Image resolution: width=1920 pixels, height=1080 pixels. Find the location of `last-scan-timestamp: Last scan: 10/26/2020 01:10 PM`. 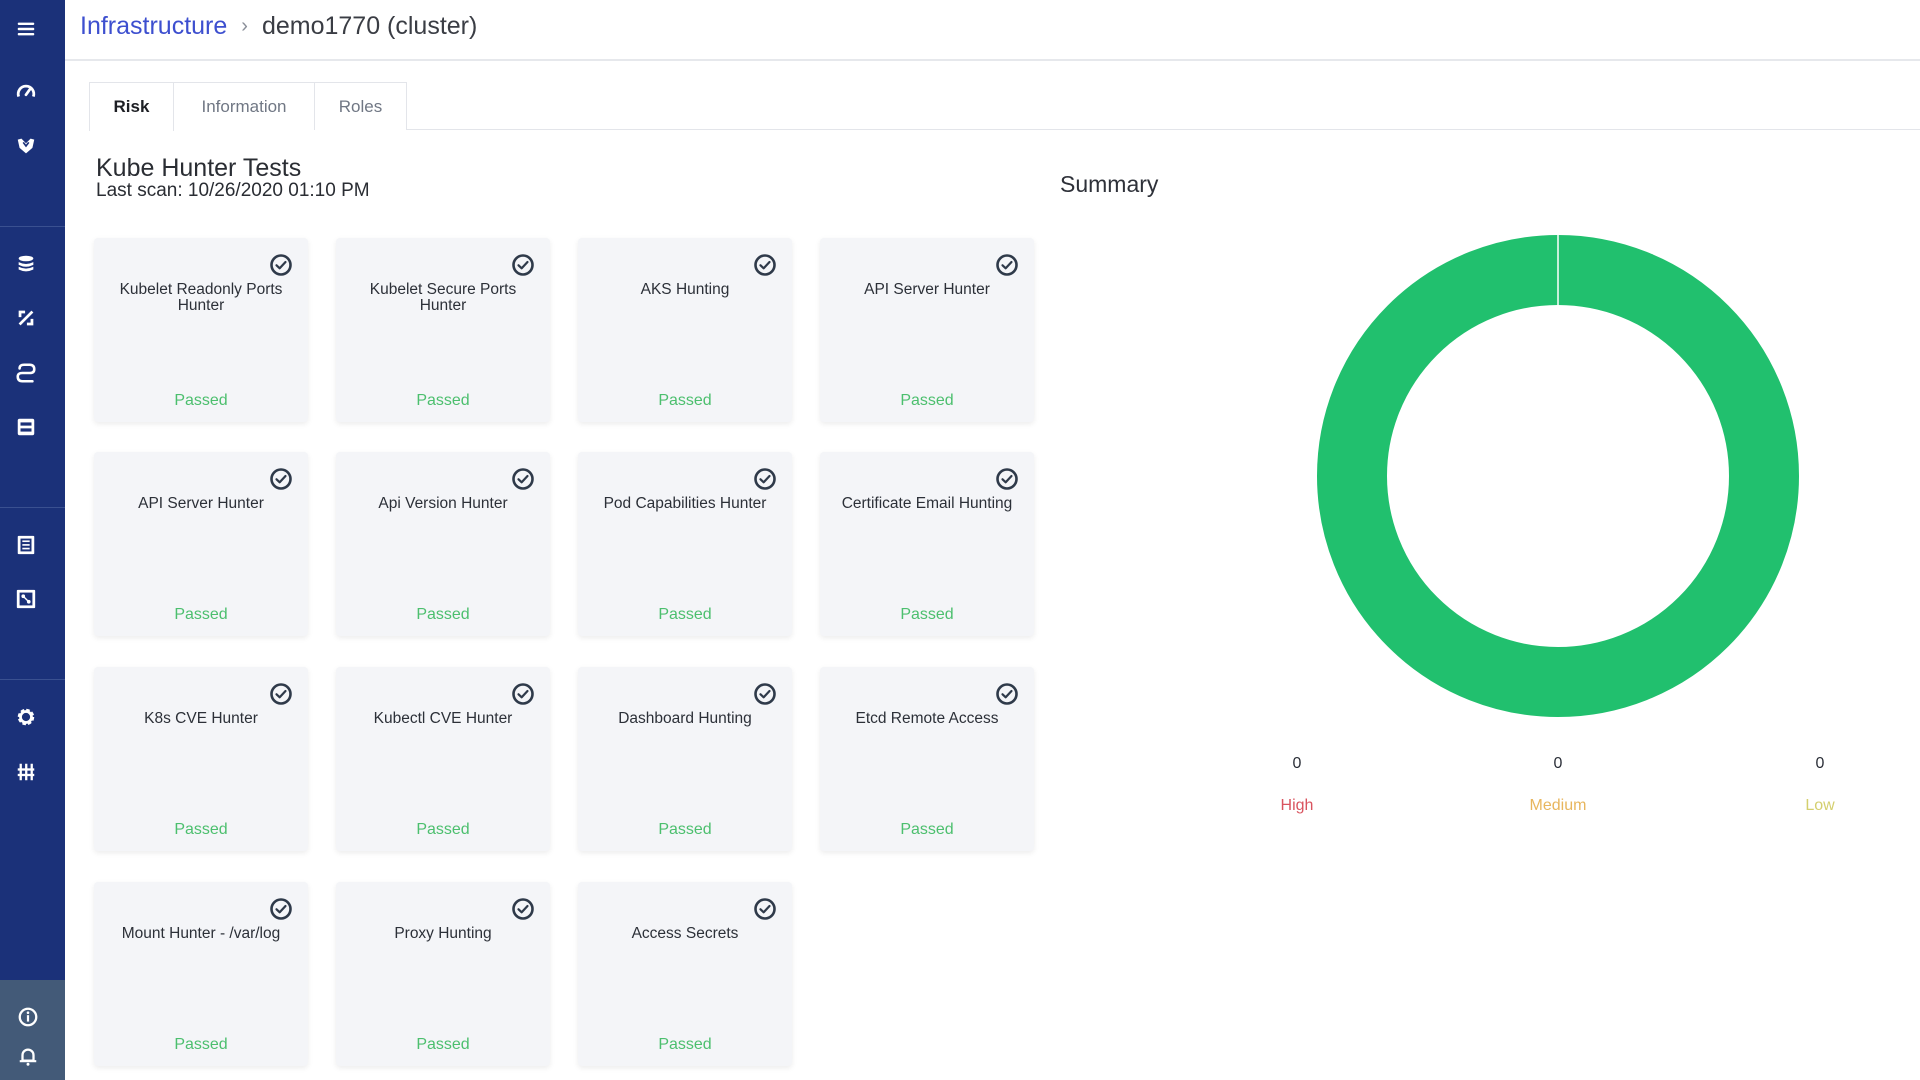

last-scan-timestamp: Last scan: 10/26/2020 01:10 PM is located at coordinates (233, 190).